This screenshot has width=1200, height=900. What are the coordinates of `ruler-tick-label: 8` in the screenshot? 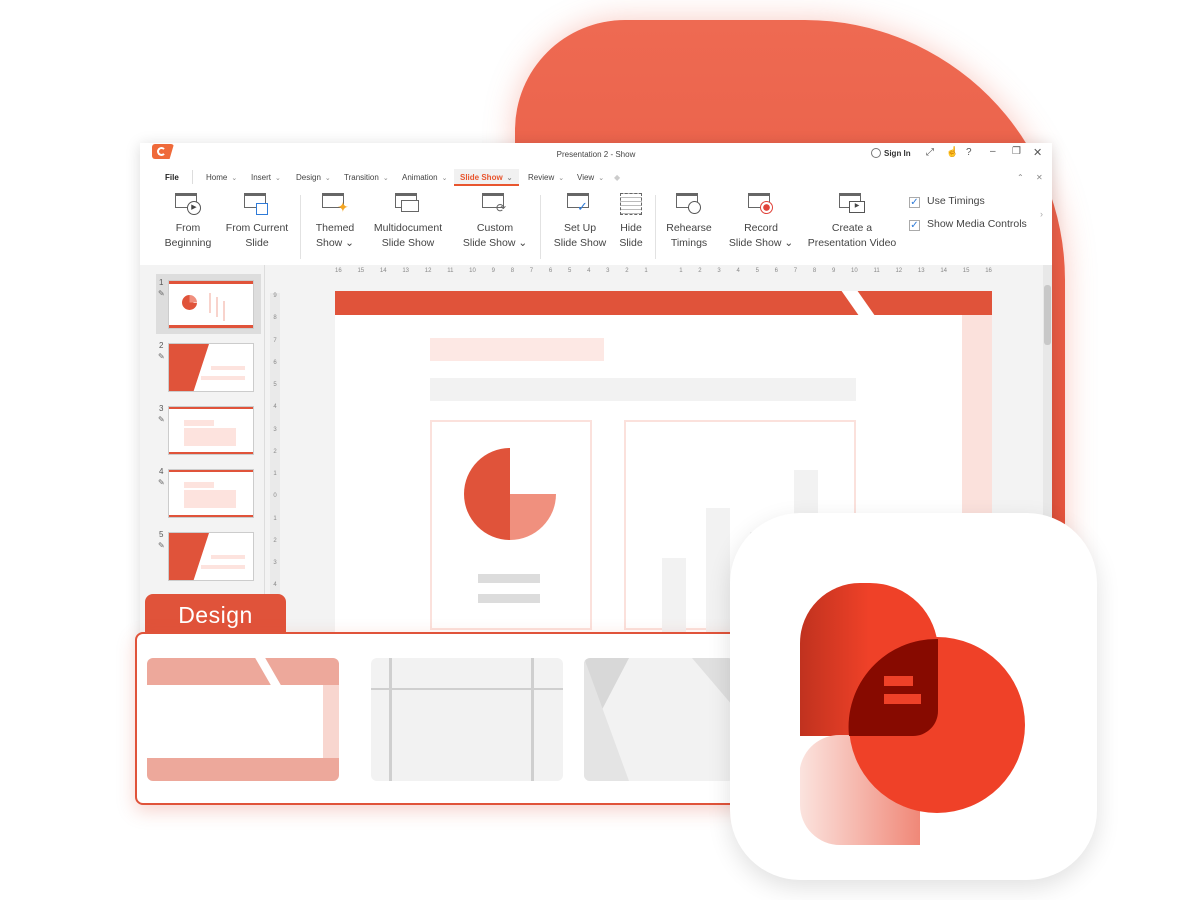 It's located at (275, 318).